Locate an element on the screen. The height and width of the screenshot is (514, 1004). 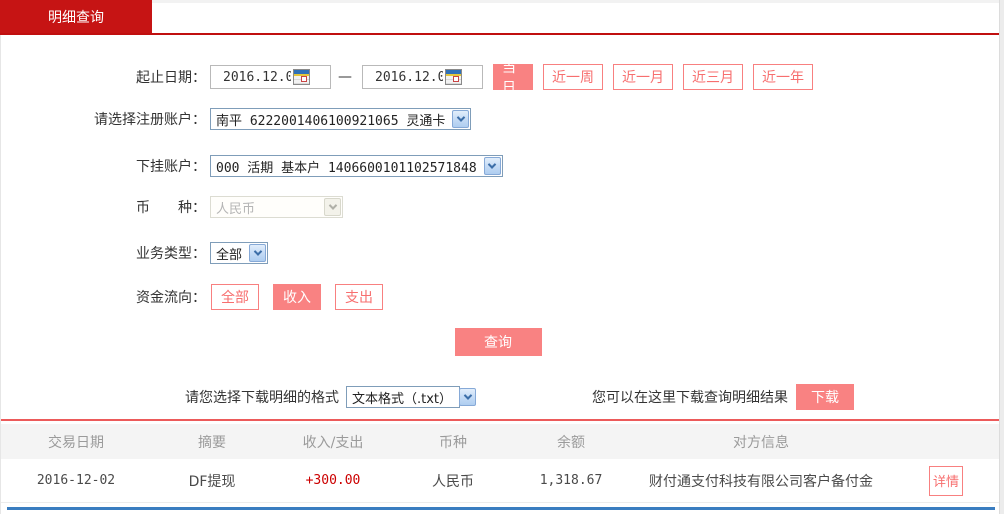
header-trade-date: 交易日期 is located at coordinates (76, 442).